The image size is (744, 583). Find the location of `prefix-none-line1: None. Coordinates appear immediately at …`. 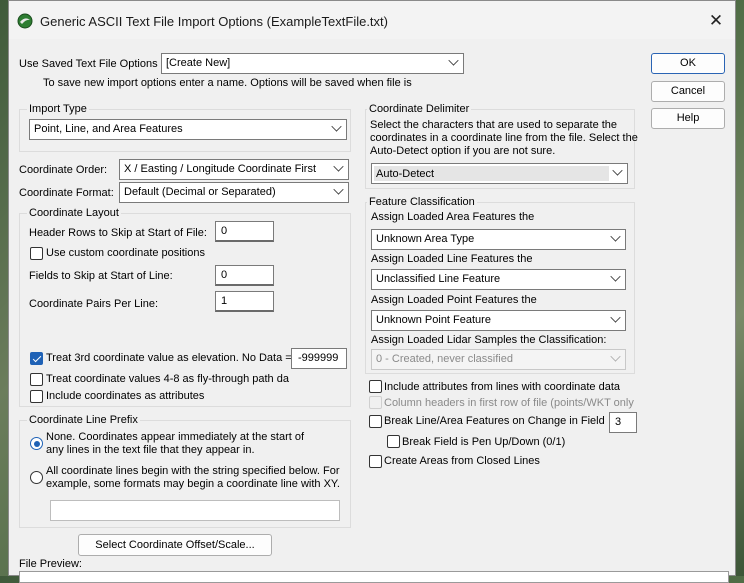

prefix-none-line1: None. Coordinates appear immediately at … is located at coordinates (175, 437).